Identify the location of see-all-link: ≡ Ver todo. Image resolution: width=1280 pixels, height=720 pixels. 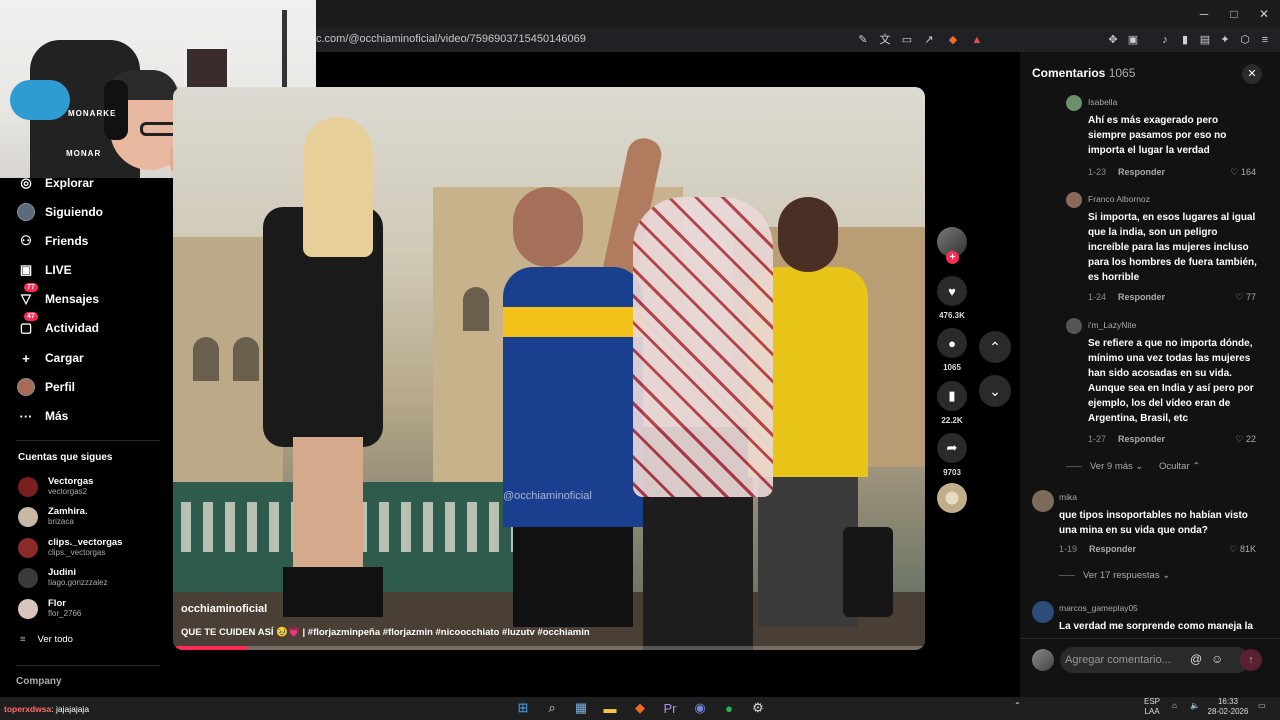
(46, 639).